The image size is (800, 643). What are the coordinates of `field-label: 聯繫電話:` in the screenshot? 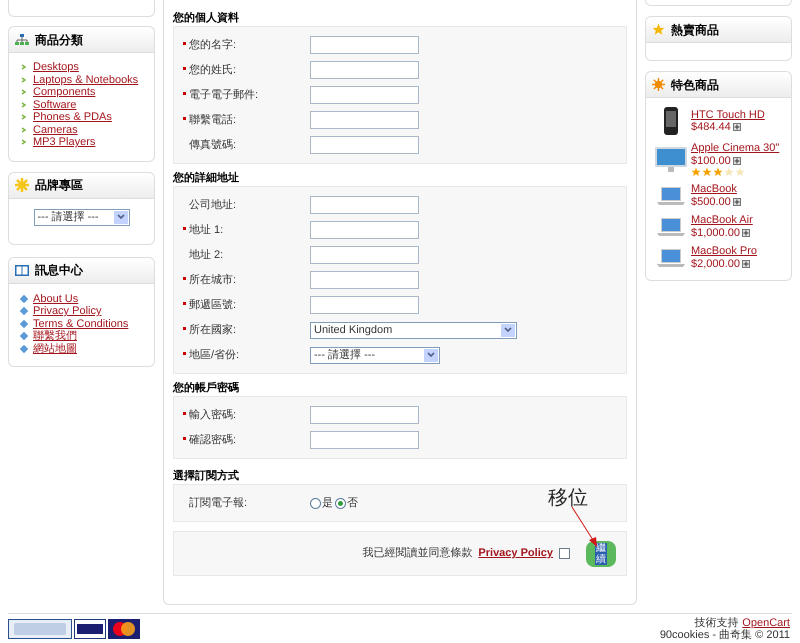 It's located at (212, 120).